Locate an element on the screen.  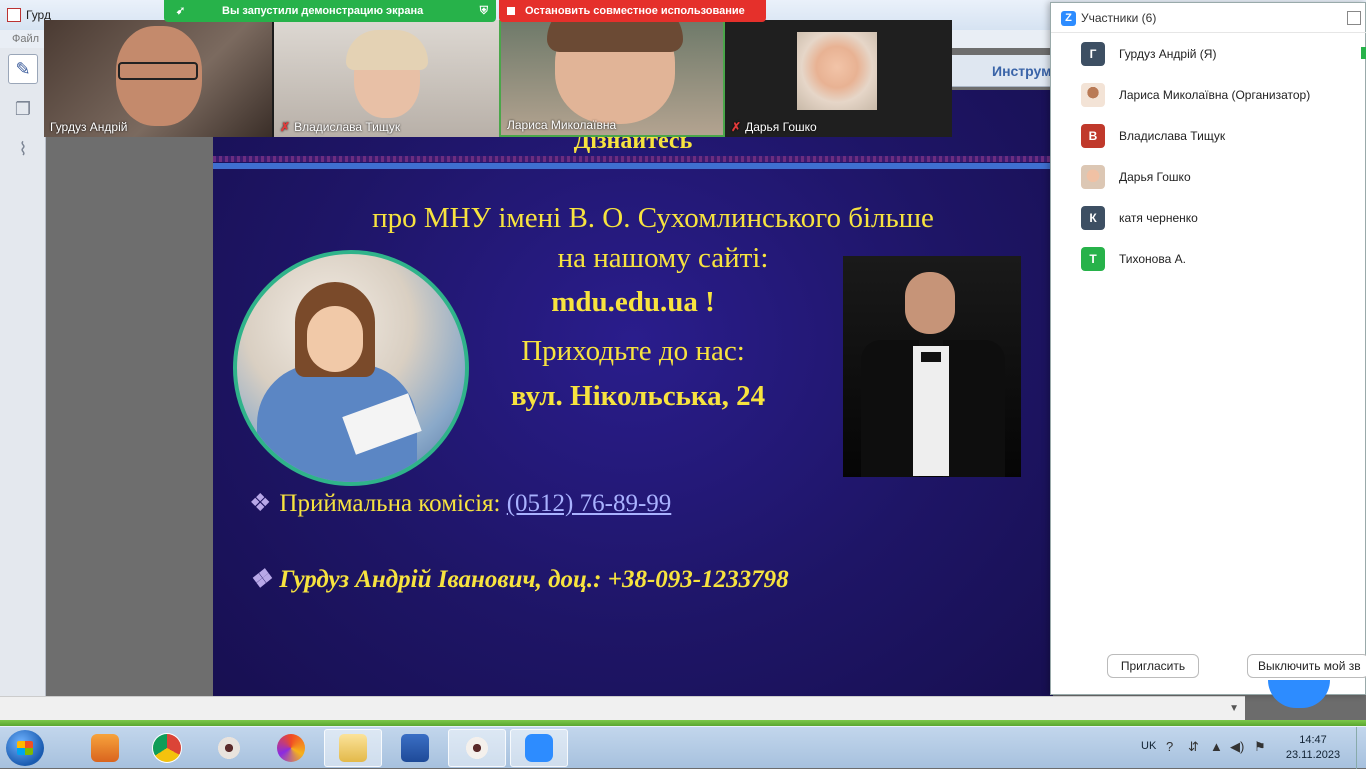
layers-icon: ❐ is located at coordinates (23, 109).